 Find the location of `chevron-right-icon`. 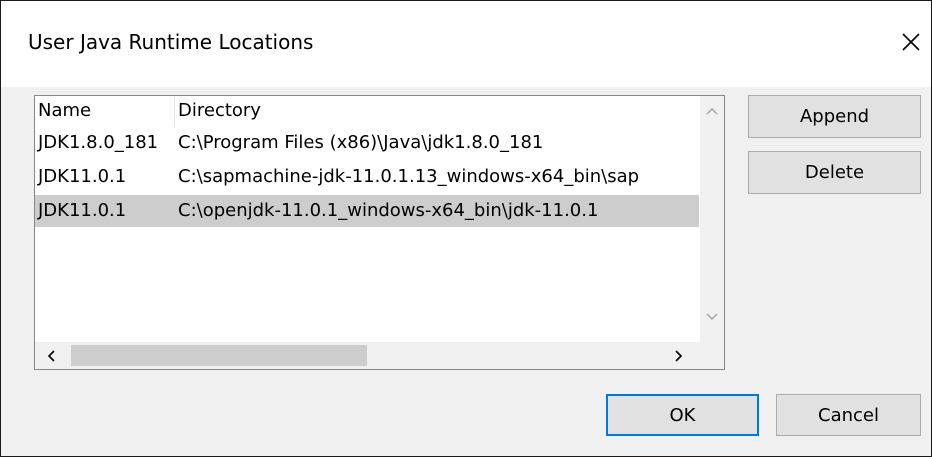

chevron-right-icon is located at coordinates (679, 355).